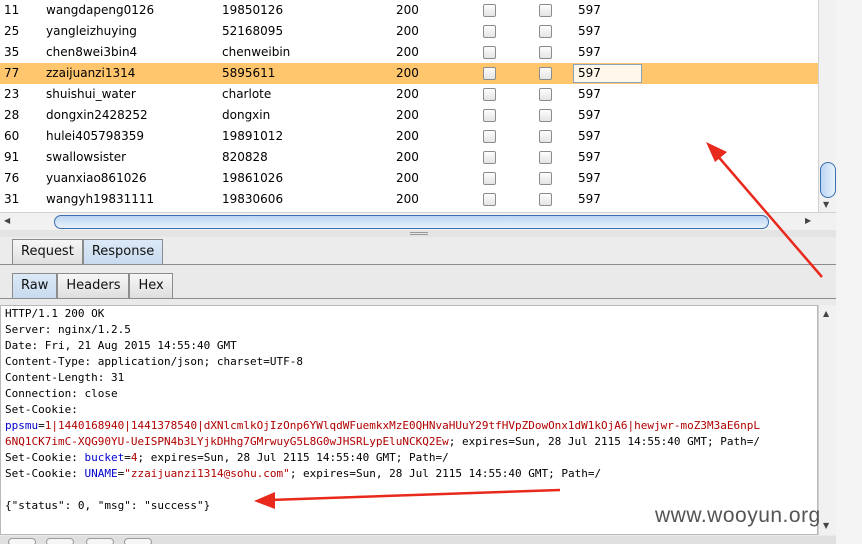 This screenshot has width=862, height=544. Describe the element at coordinates (60, 541) in the screenshot. I see `previous-button` at that location.